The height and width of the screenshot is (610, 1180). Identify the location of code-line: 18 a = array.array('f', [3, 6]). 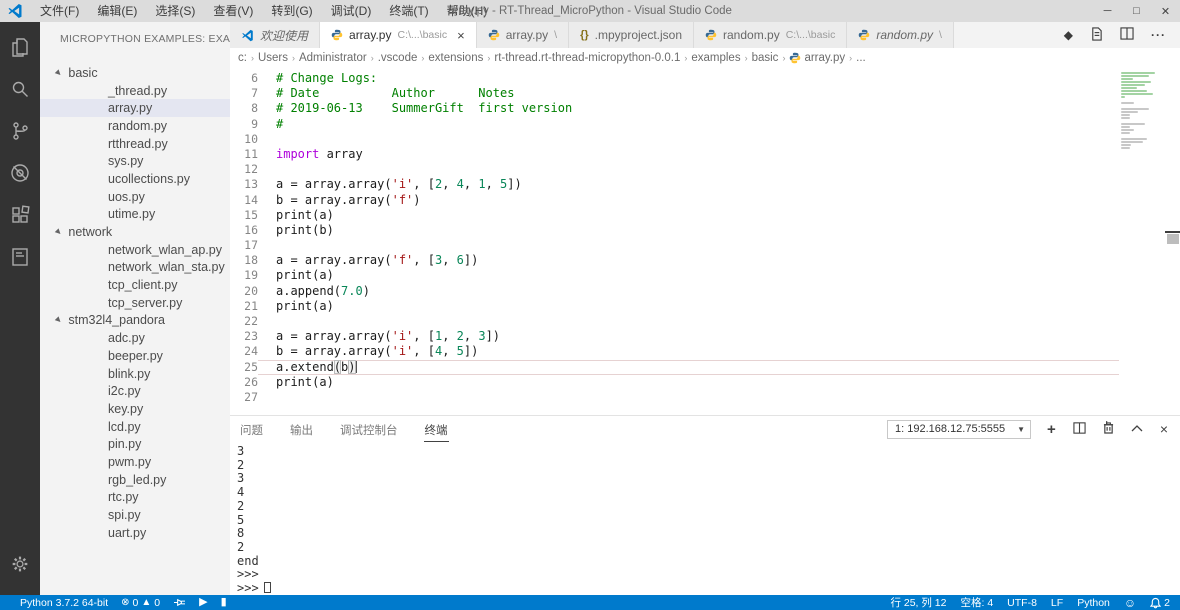
(674, 260).